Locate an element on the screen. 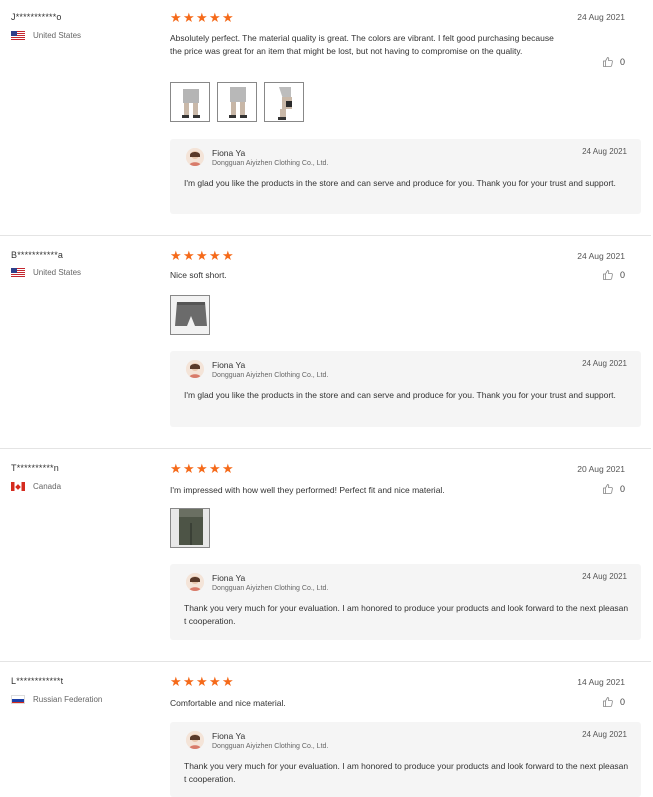 The image size is (653, 797). review-text: Comfortable and nice material. is located at coordinates (228, 703).